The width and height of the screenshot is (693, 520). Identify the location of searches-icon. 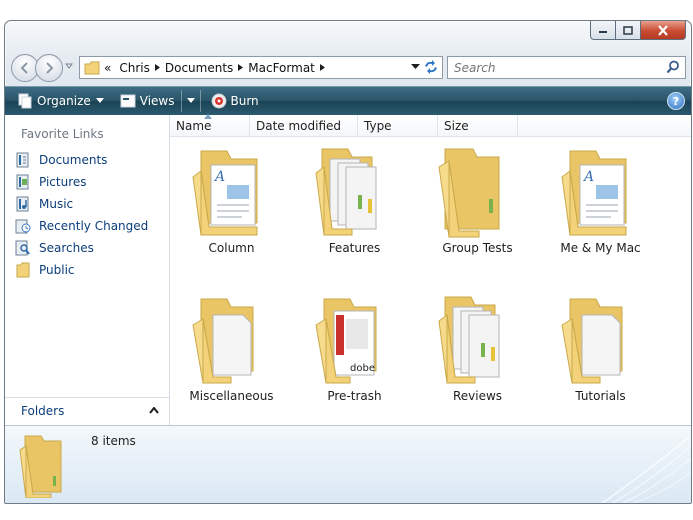
(23, 248).